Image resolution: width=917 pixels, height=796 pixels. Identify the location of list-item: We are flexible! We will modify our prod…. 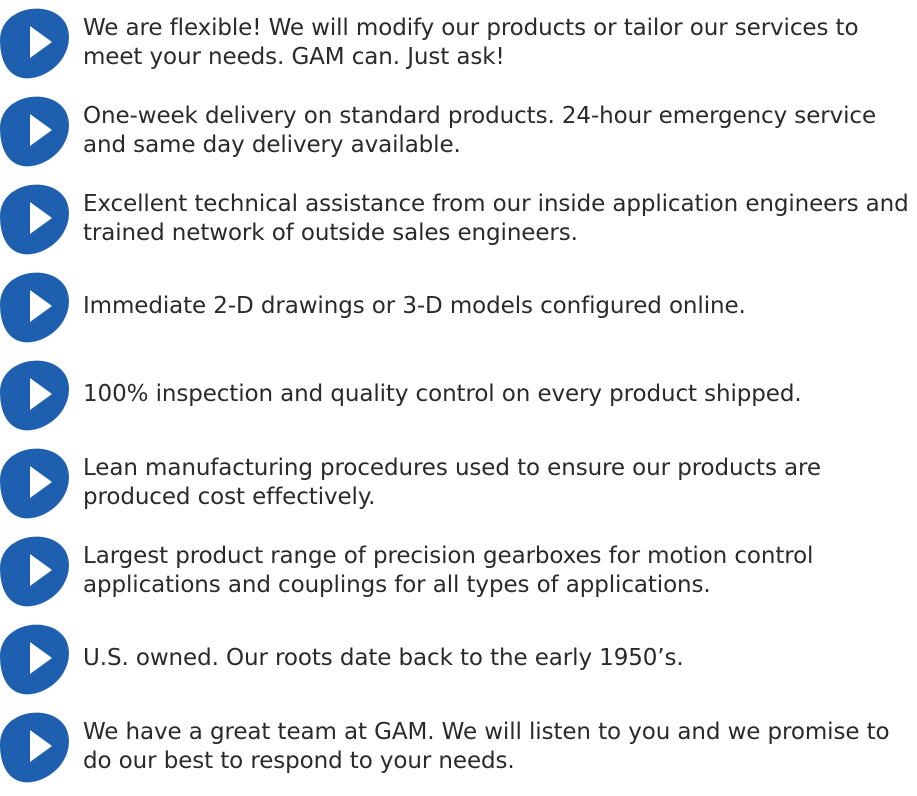
(458, 42).